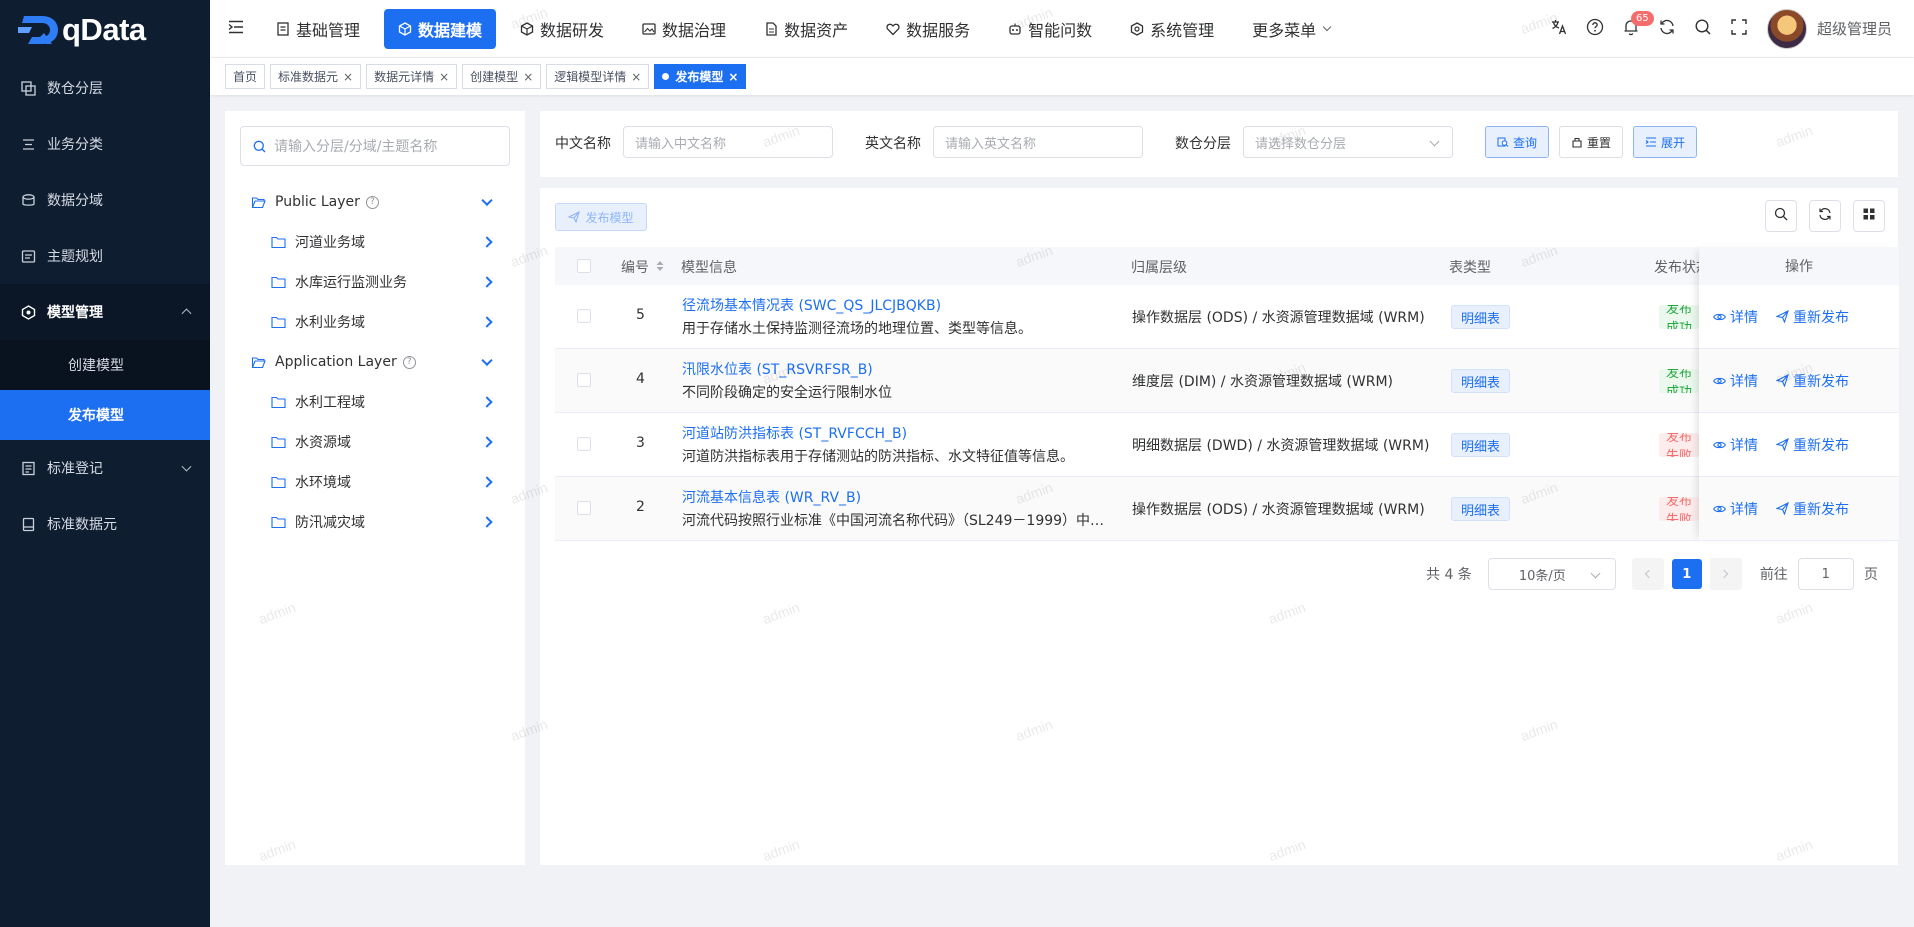 Image resolution: width=1914 pixels, height=927 pixels. I want to click on notifications-button: 65, so click(1633, 28).